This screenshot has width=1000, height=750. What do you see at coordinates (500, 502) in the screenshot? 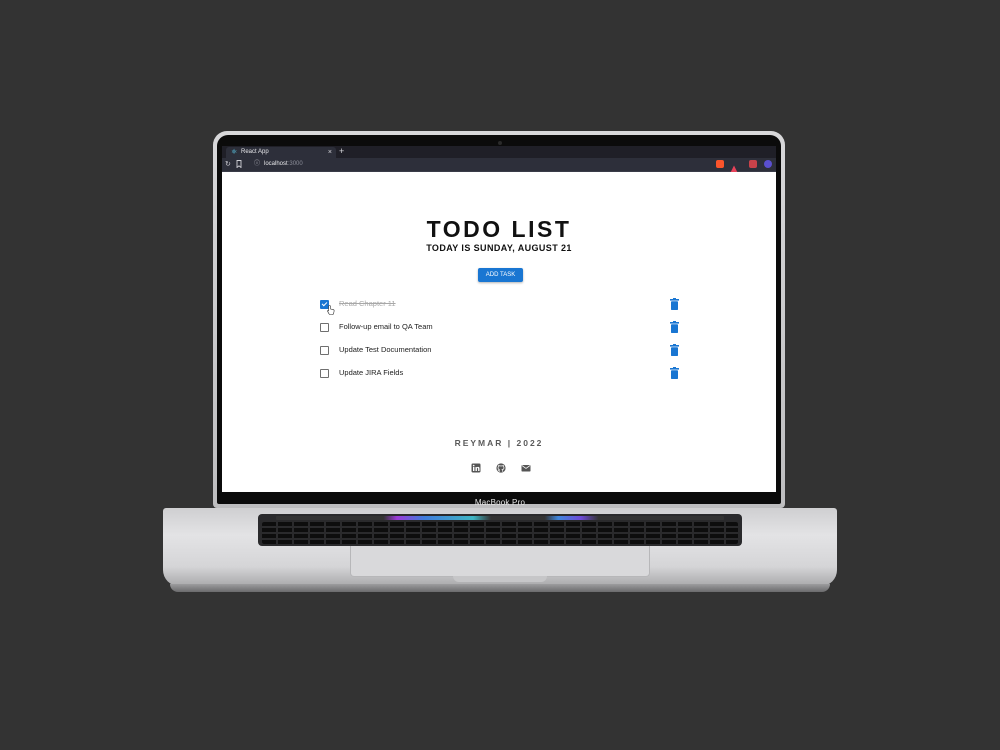
I see `device-brand-label: MacBook Pro` at bounding box center [500, 502].